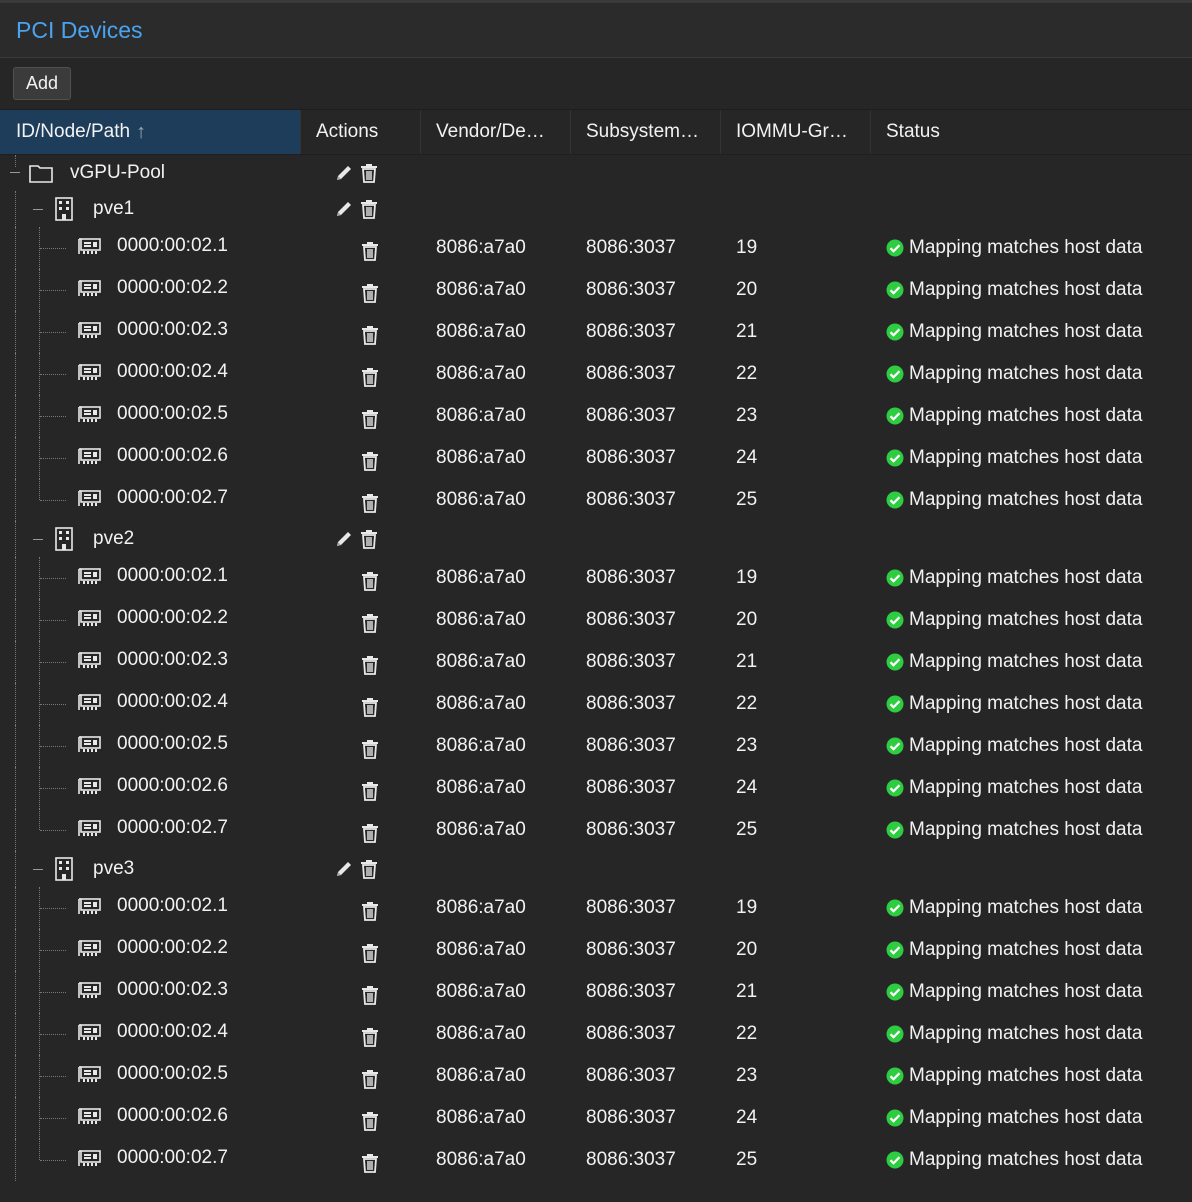 The width and height of the screenshot is (1192, 1202). Describe the element at coordinates (746, 332) in the screenshot. I see `iommu-group-cell: 21` at that location.